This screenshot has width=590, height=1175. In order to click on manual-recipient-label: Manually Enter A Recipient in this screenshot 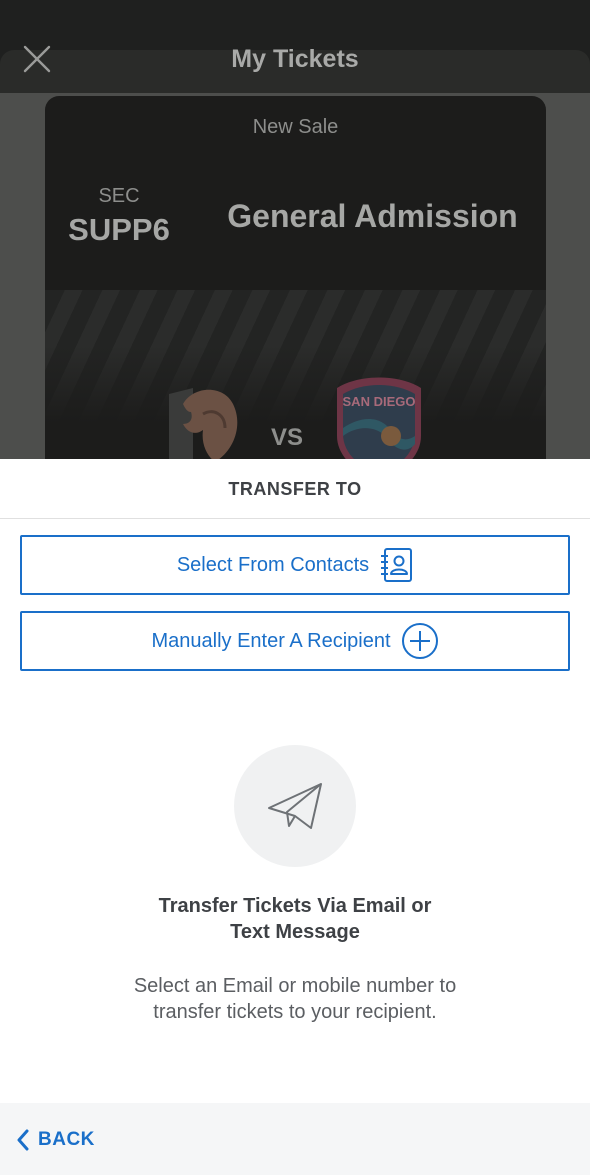, I will do `click(271, 640)`.